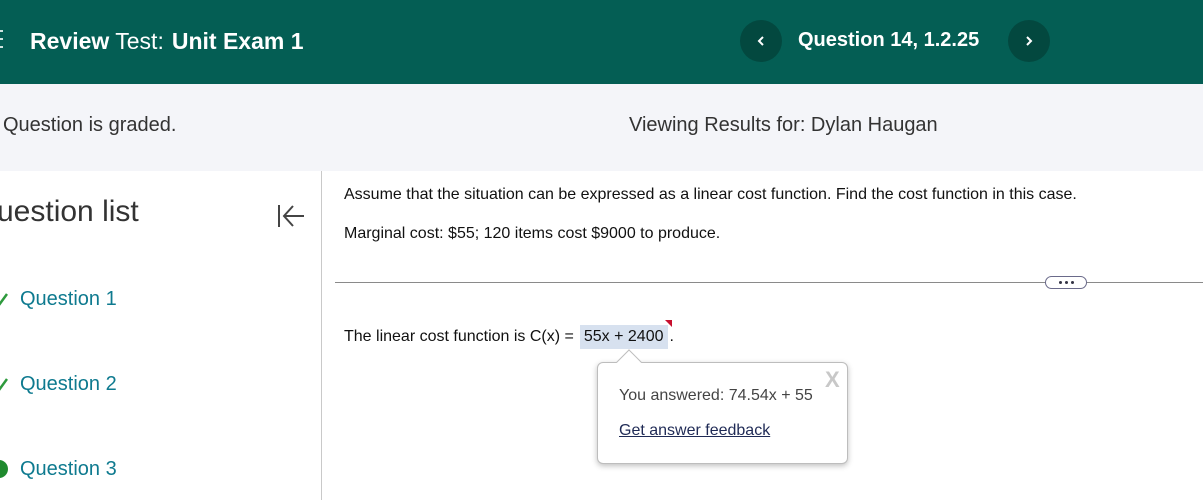  I want to click on chevron-left-icon, so click(760, 41).